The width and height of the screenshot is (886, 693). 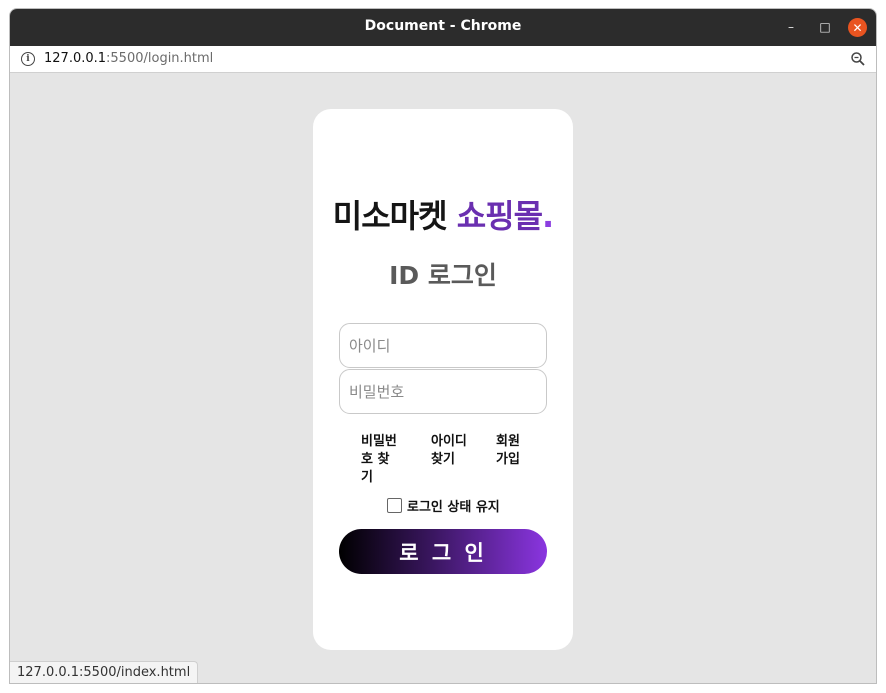 What do you see at coordinates (825, 27) in the screenshot?
I see `maximize-button: □` at bounding box center [825, 27].